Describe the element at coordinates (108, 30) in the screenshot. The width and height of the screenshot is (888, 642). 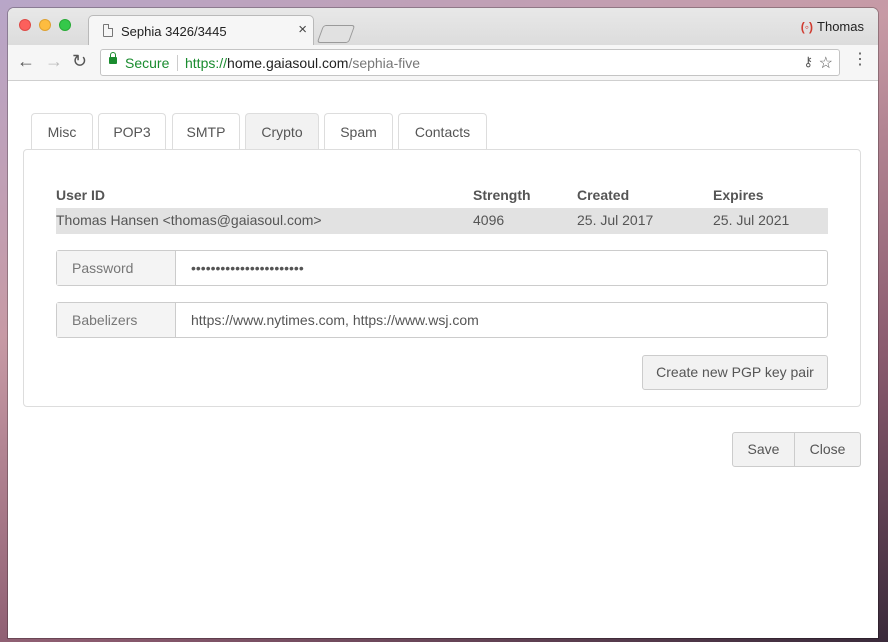
I see `document-icon` at that location.